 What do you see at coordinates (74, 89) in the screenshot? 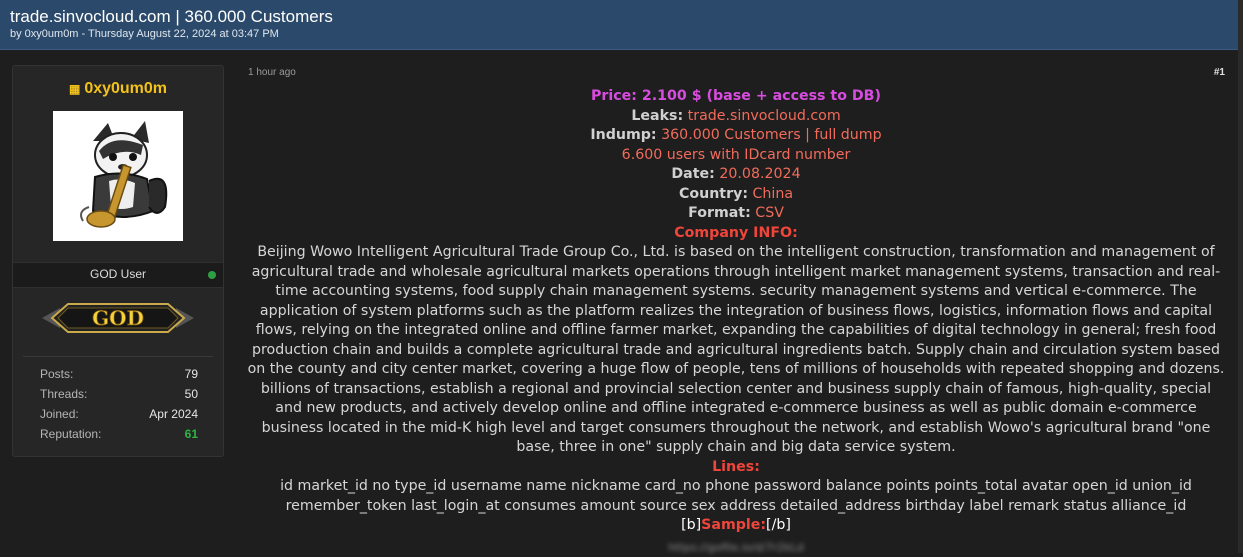
I see `user-title-icon: ▦` at bounding box center [74, 89].